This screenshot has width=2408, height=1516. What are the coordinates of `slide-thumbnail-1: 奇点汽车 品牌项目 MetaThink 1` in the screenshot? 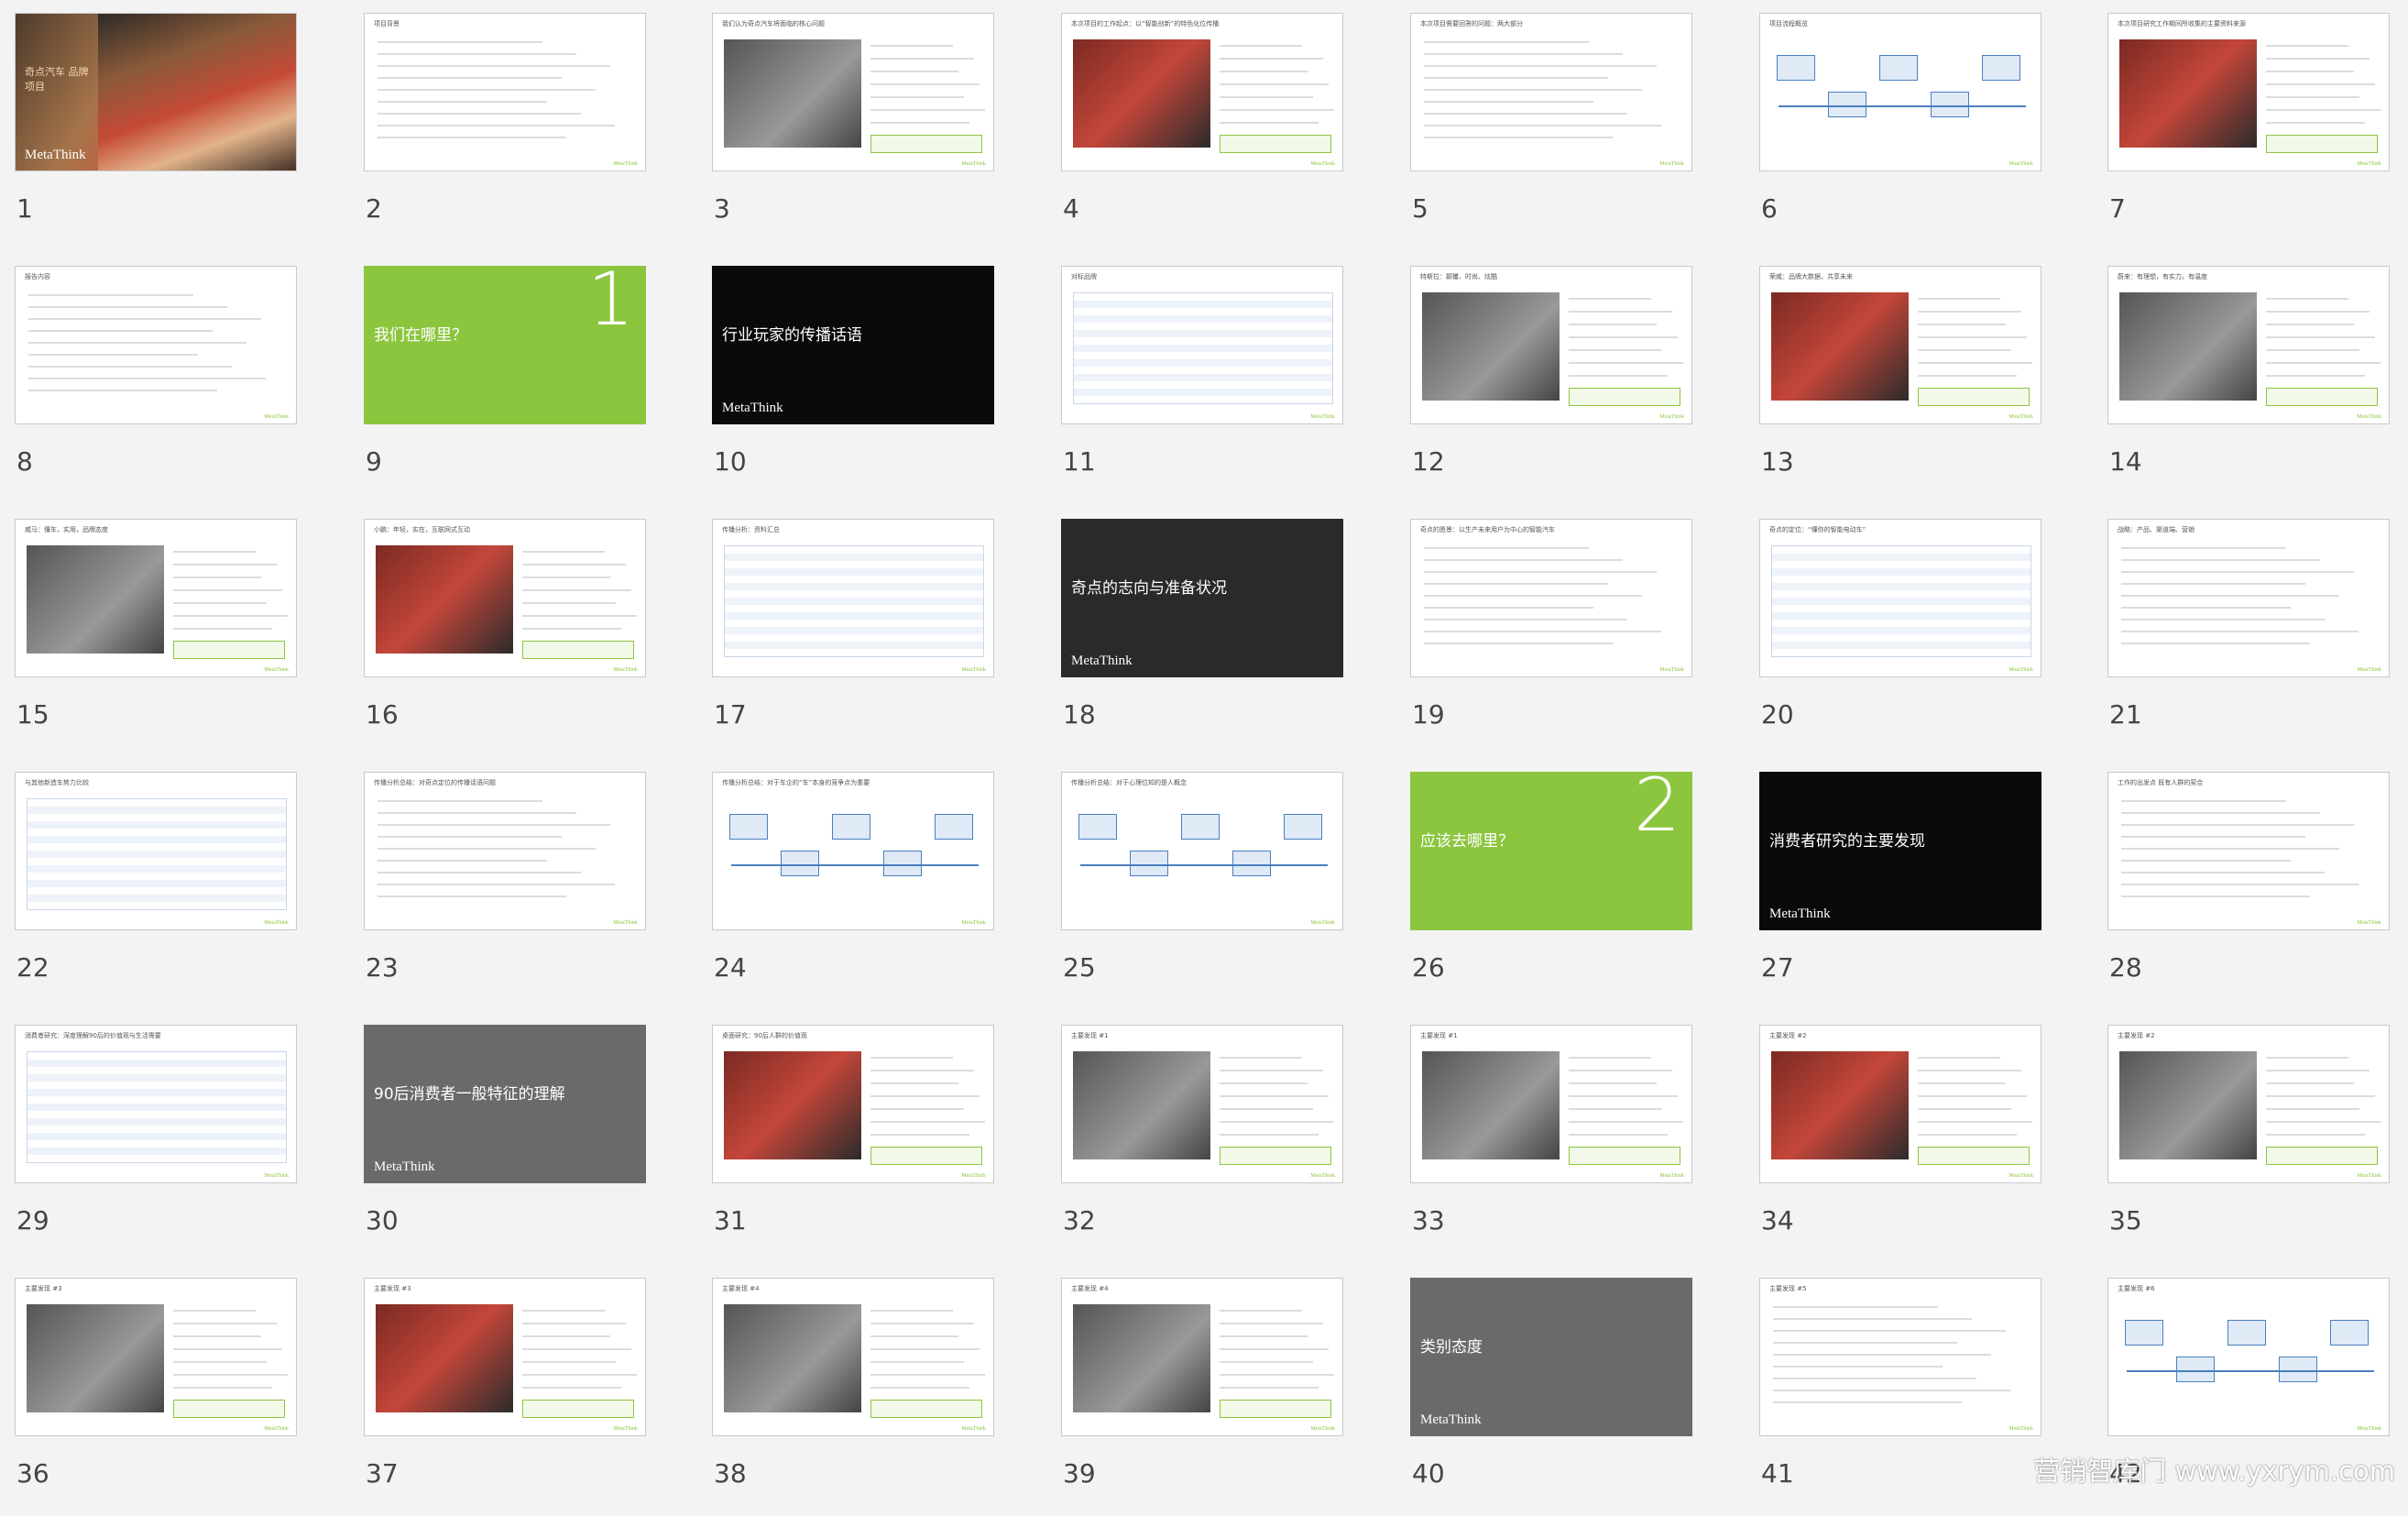 It's located at (157, 132).